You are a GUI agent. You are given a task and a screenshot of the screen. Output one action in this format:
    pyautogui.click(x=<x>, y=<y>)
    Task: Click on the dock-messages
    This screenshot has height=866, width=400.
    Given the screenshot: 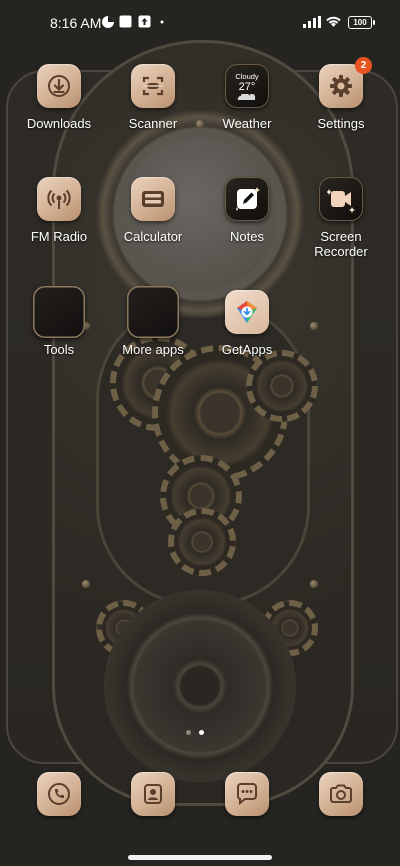 What is the action you would take?
    pyautogui.click(x=247, y=794)
    